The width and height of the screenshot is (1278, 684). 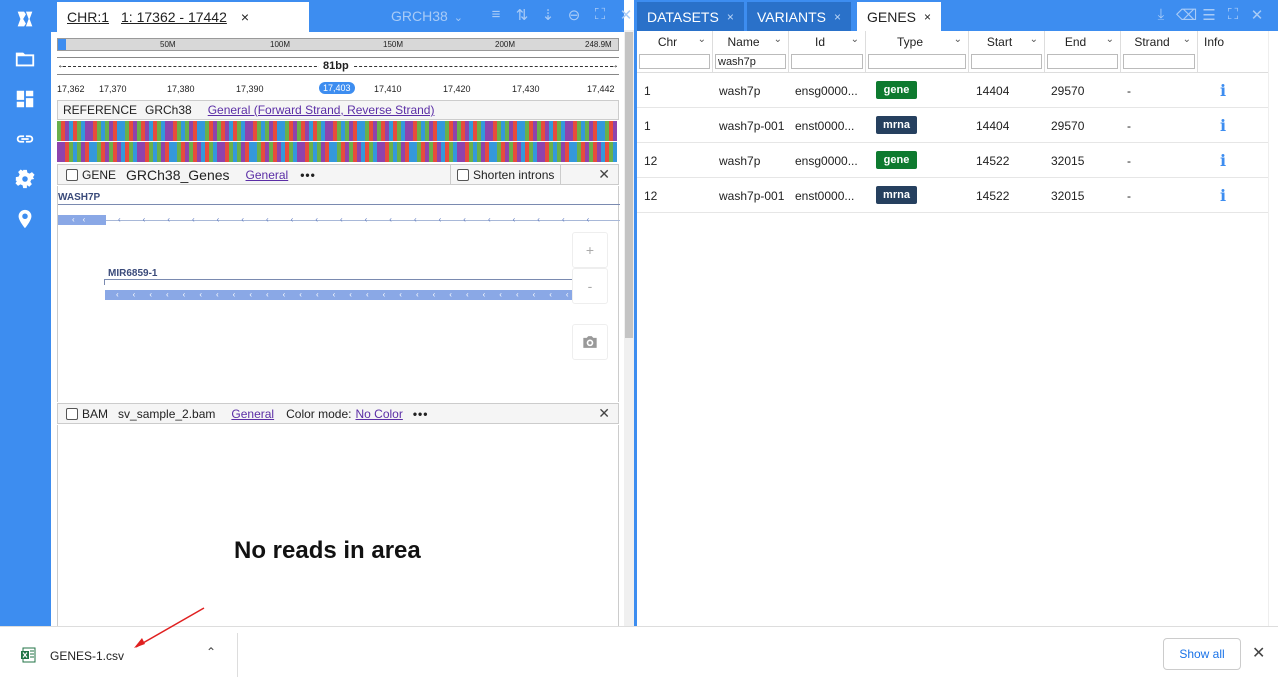 What do you see at coordinates (427, 16) in the screenshot?
I see `reference-select: GRCH38 ⌄` at bounding box center [427, 16].